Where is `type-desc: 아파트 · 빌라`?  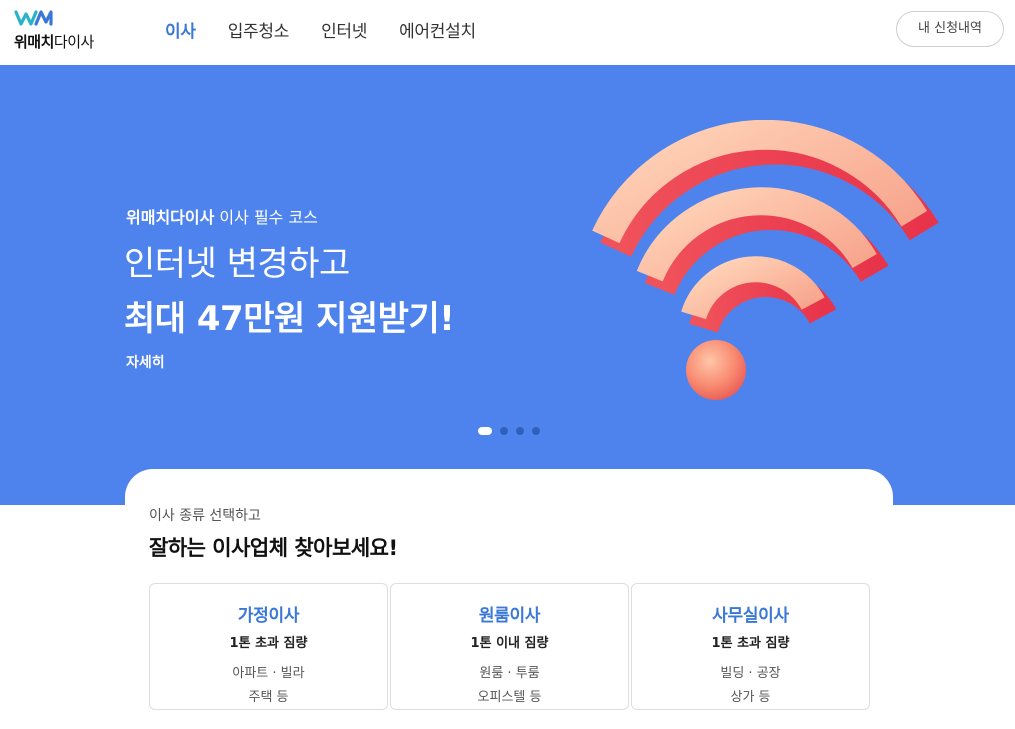
type-desc: 아파트 · 빌라 is located at coordinates (268, 673).